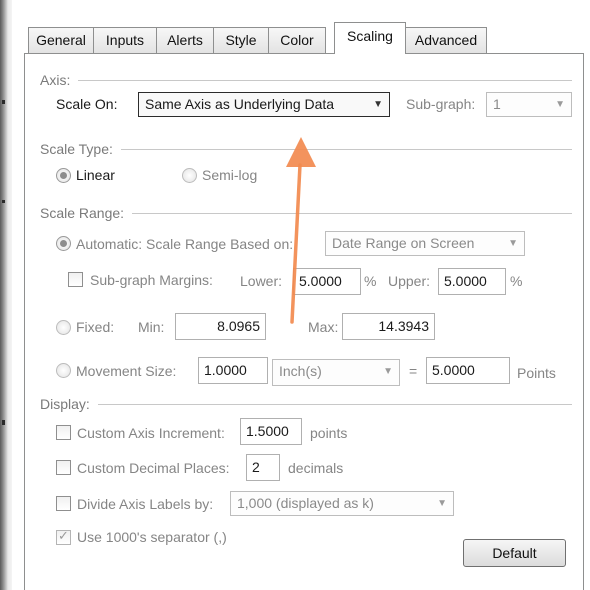 The image size is (590, 590). What do you see at coordinates (63, 370) in the screenshot?
I see `movement-size-radio` at bounding box center [63, 370].